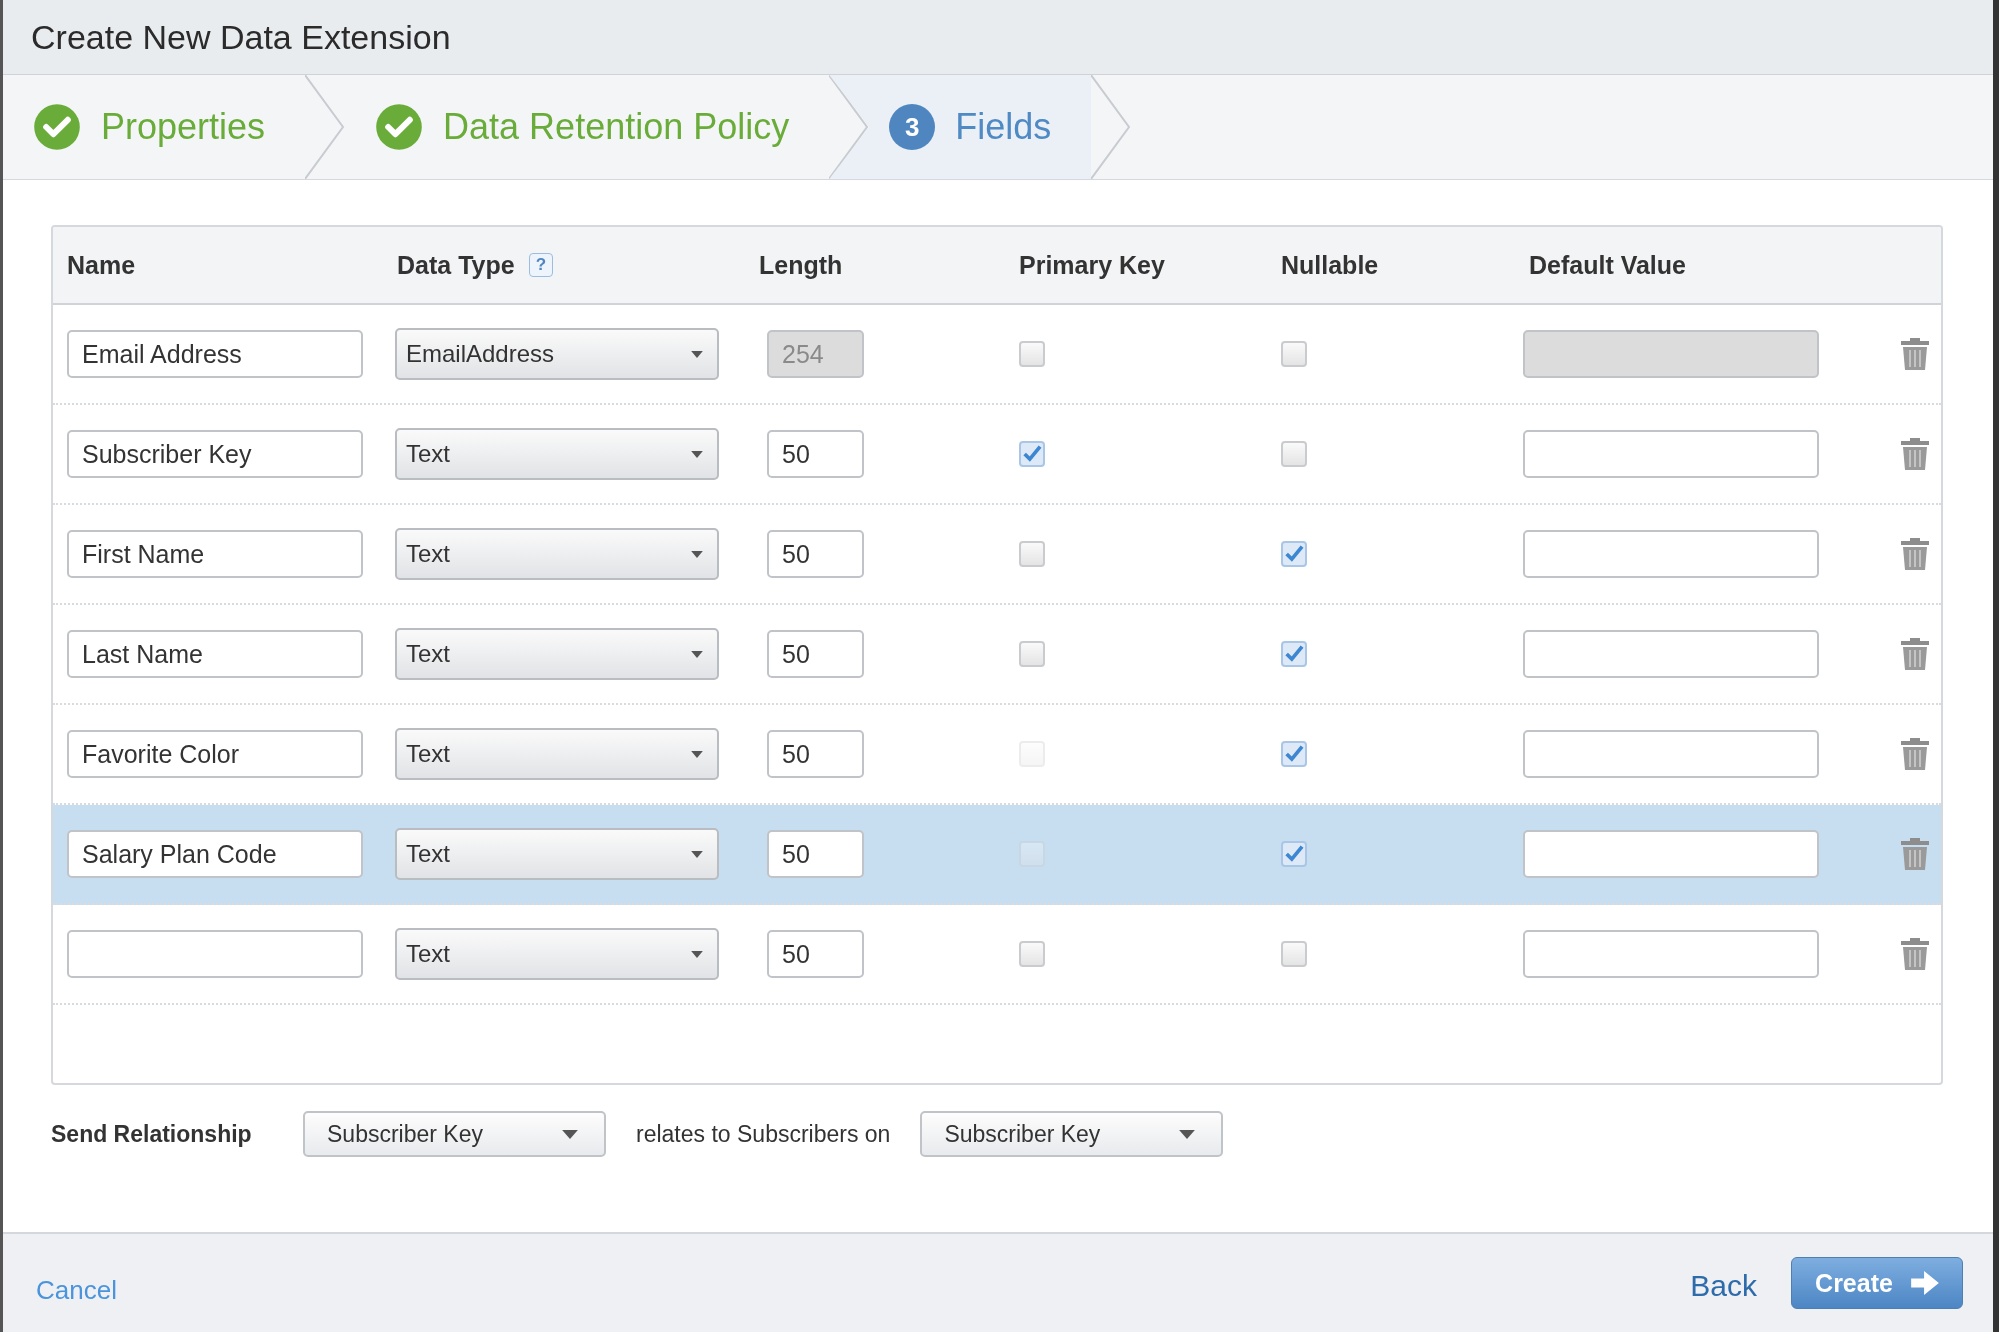 Image resolution: width=1999 pixels, height=1332 pixels. Describe the element at coordinates (912, 127) in the screenshot. I see `step-number: 3` at that location.